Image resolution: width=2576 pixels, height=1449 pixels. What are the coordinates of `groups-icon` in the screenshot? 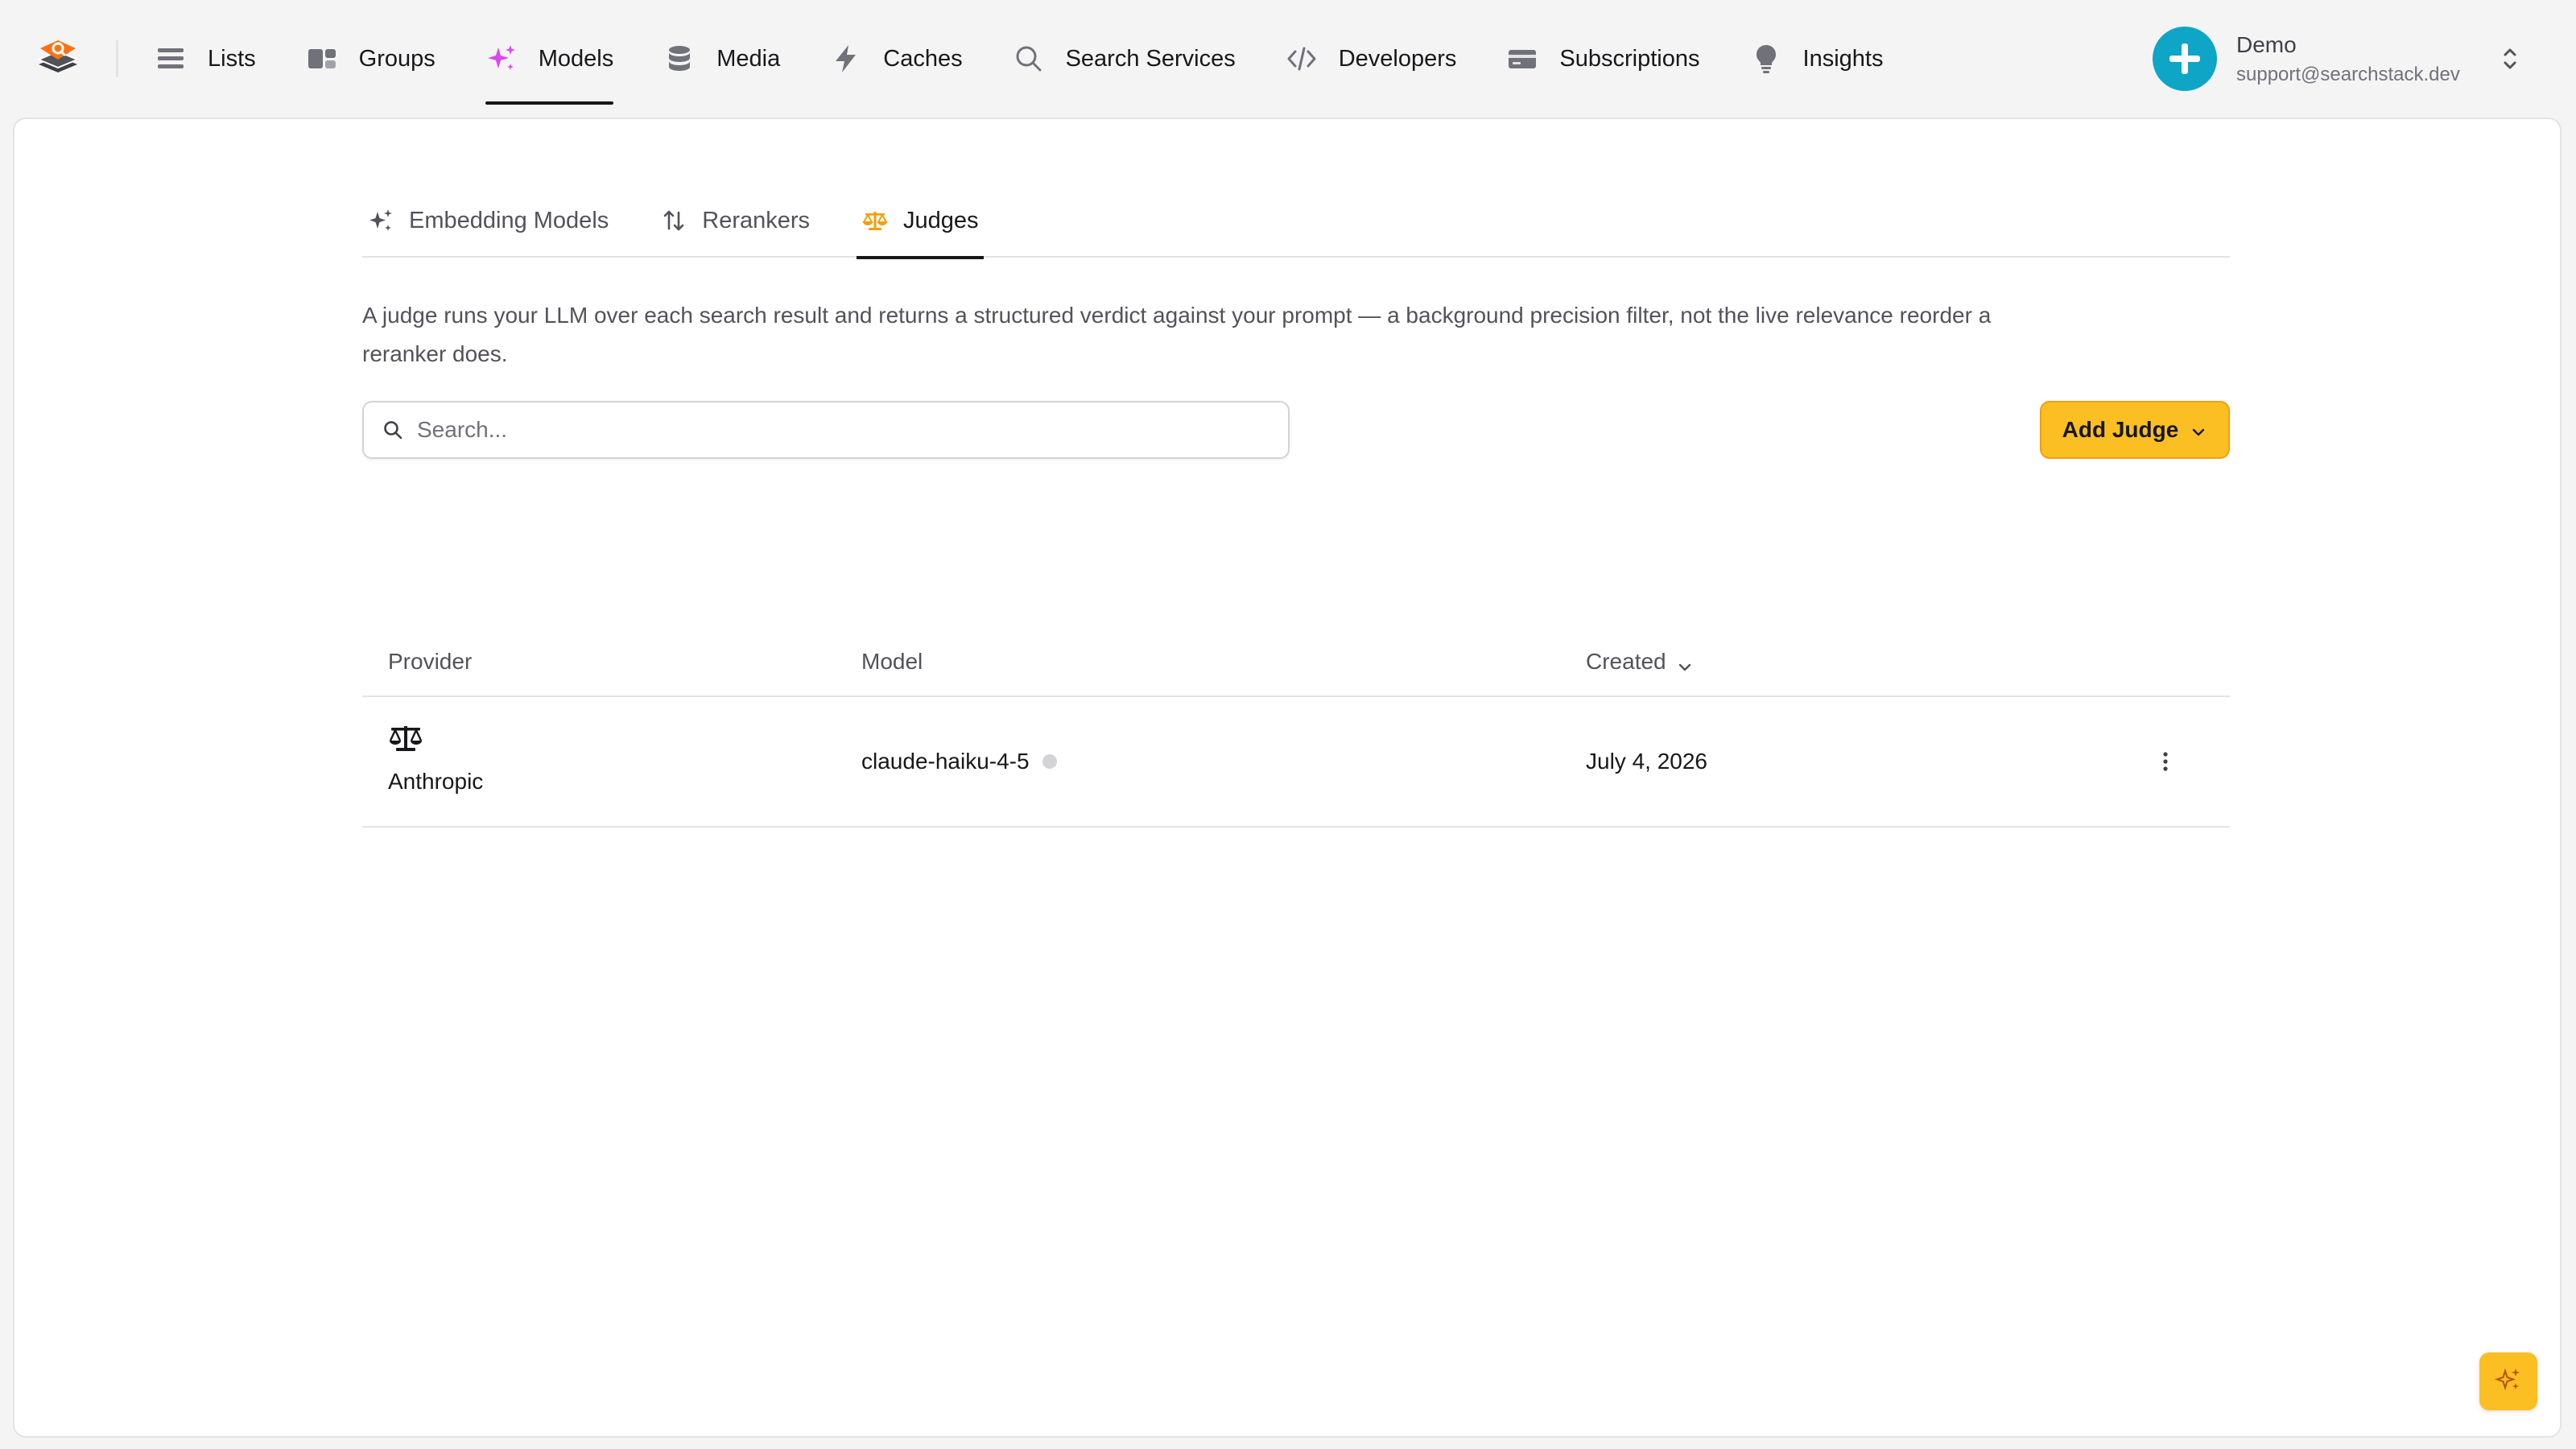 It's located at (322, 59).